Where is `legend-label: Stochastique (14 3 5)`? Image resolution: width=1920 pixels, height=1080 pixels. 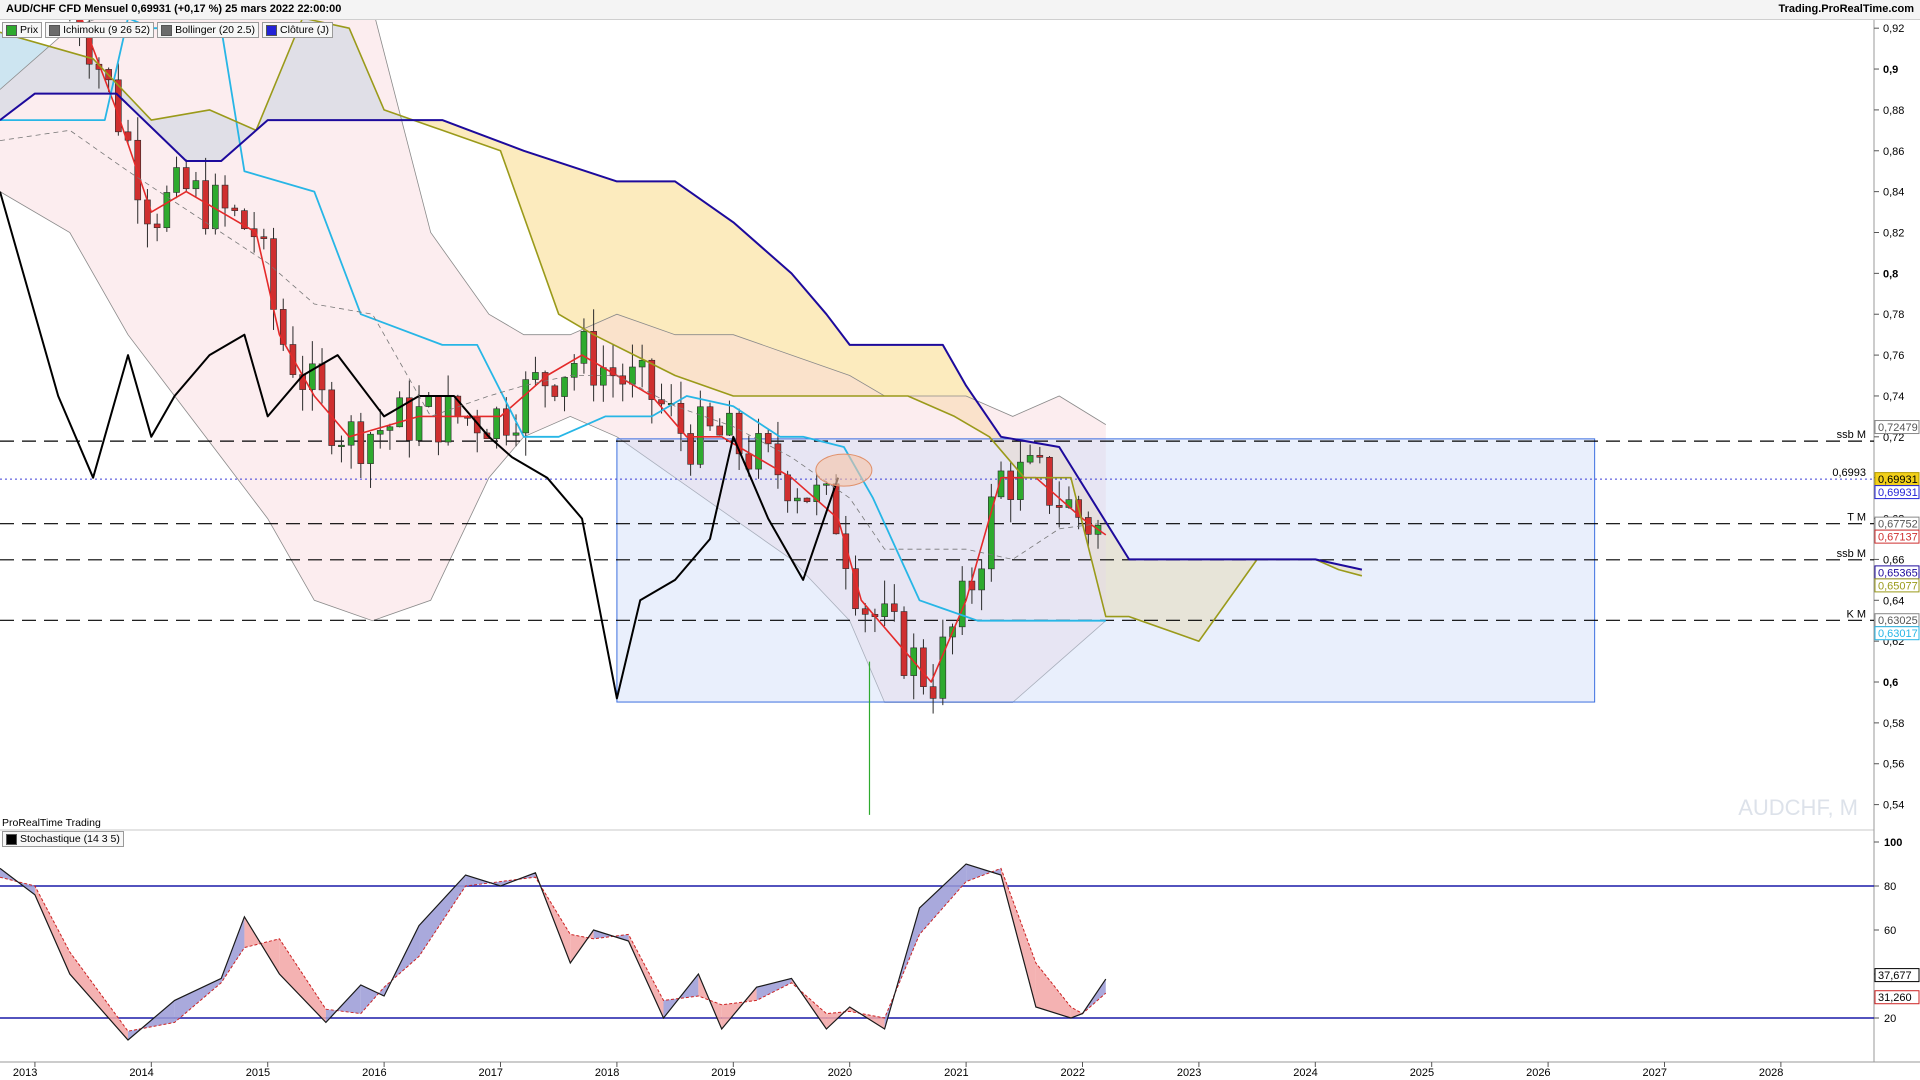
legend-label: Stochastique (14 3 5) is located at coordinates (70, 839).